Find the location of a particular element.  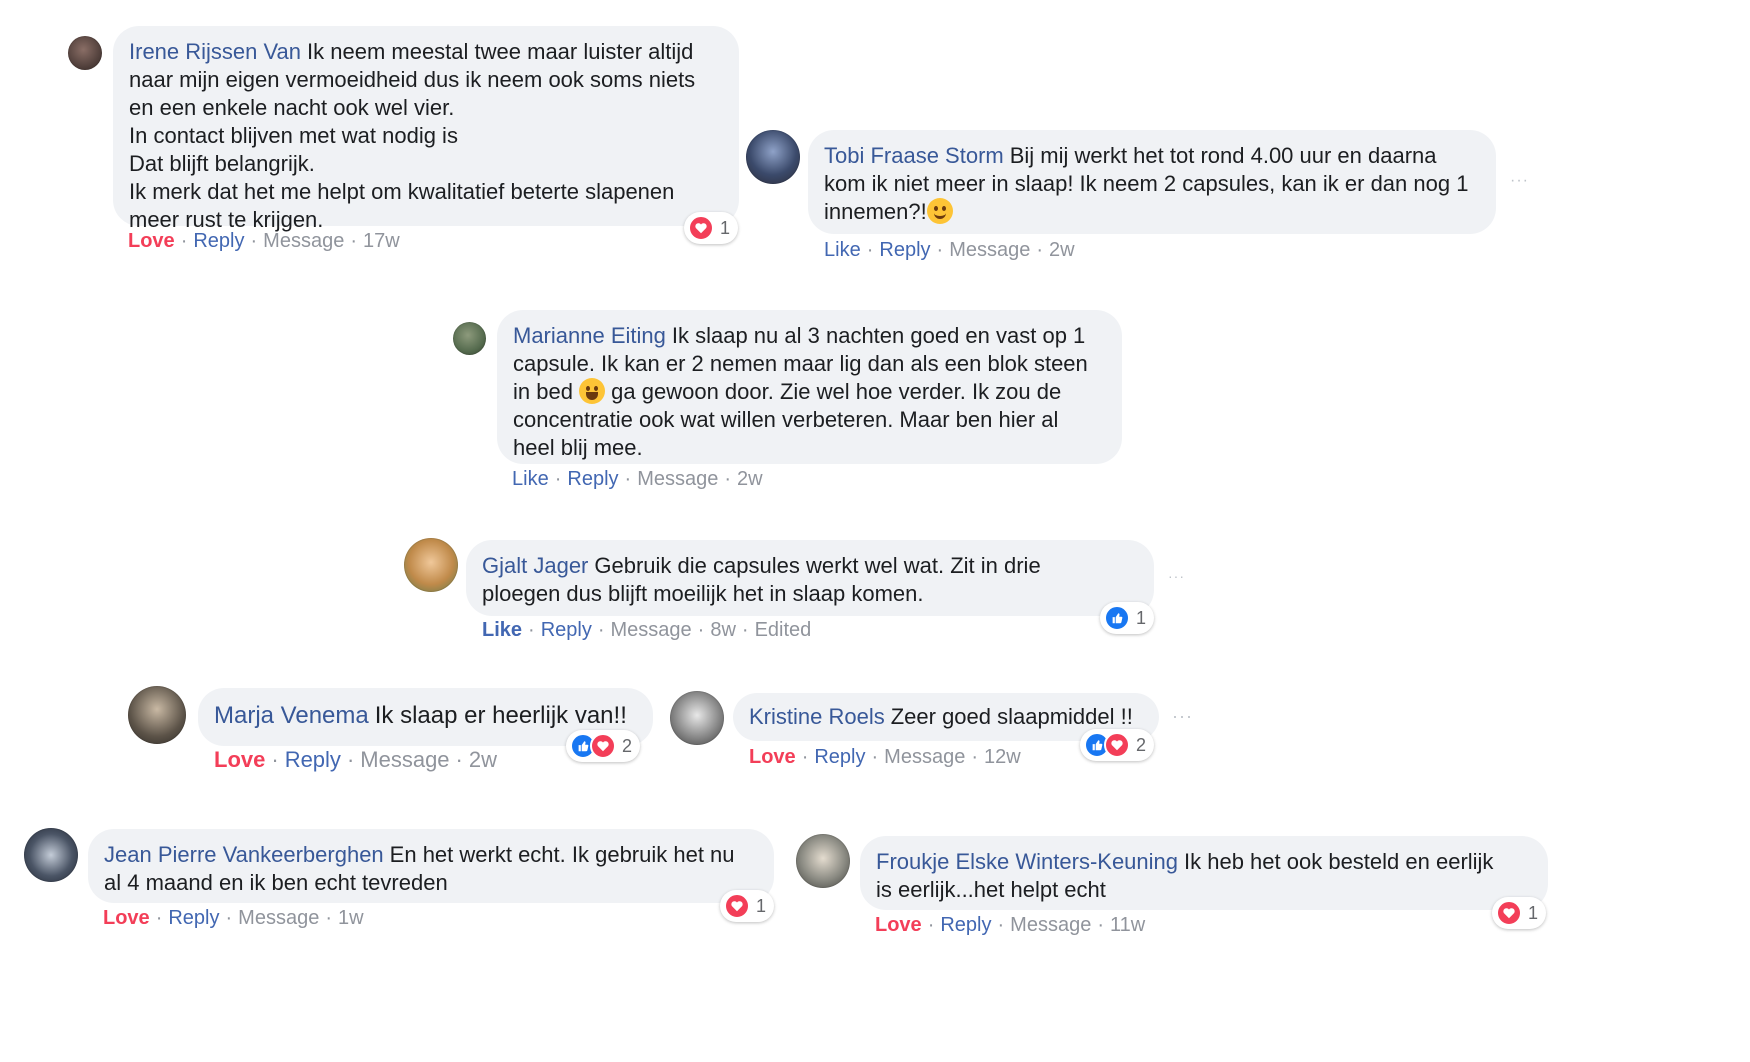

smirk-emoji-icon is located at coordinates (939, 211).